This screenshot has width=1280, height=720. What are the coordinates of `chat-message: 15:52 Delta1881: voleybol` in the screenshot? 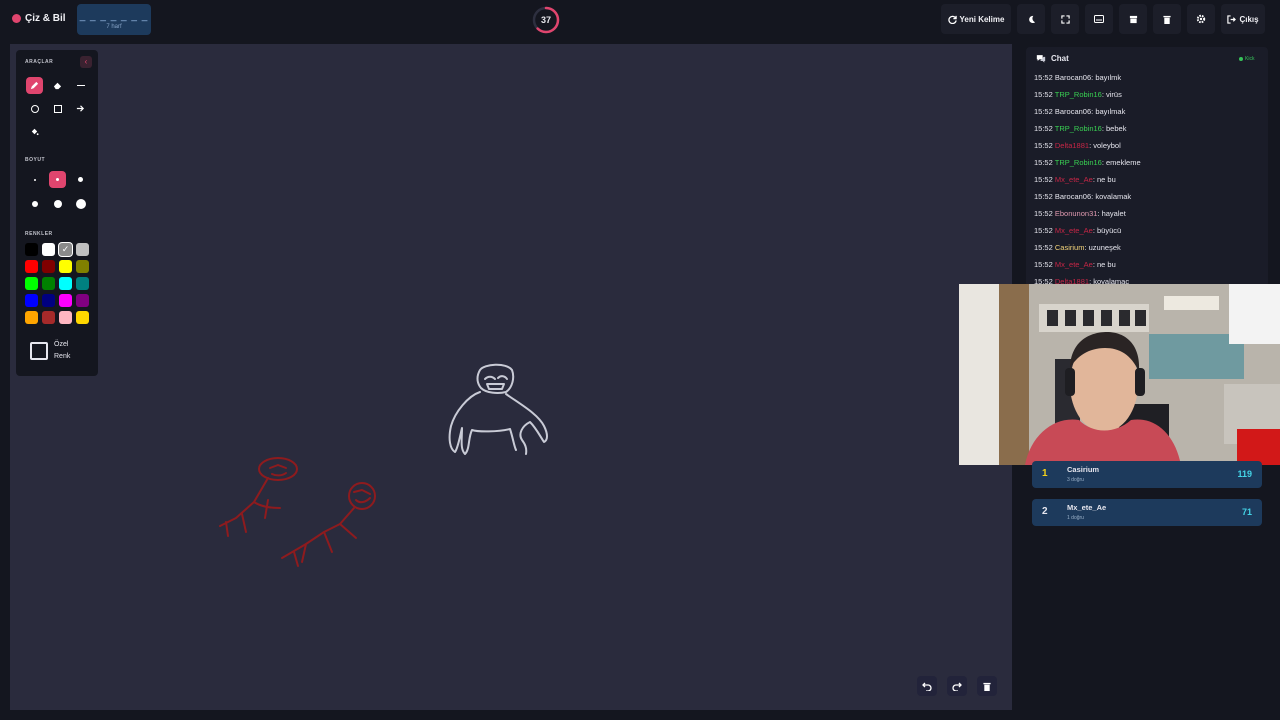 It's located at (1077, 145).